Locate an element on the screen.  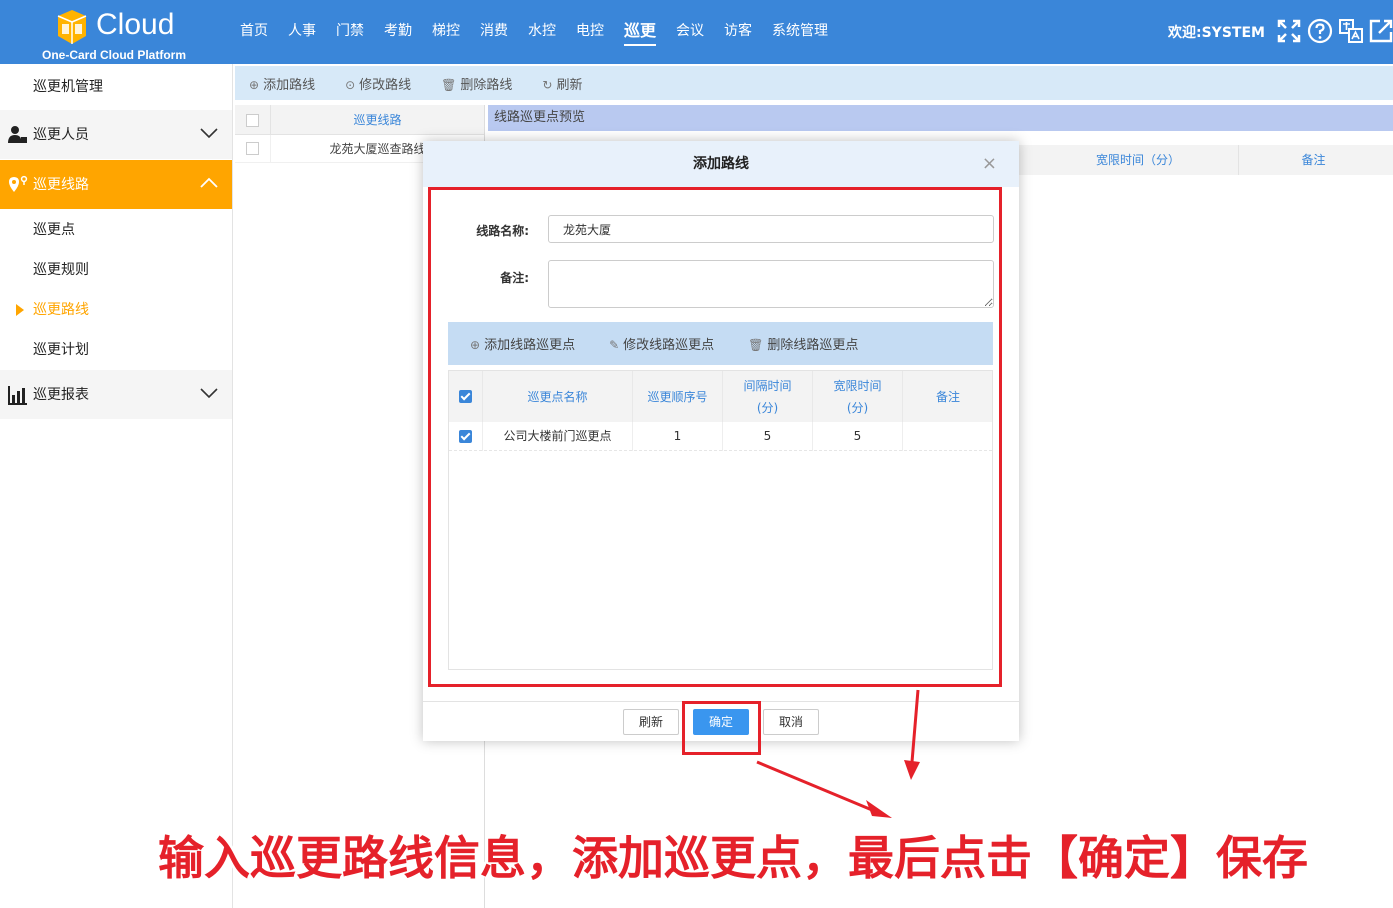
remark-cell is located at coordinates (948, 436).